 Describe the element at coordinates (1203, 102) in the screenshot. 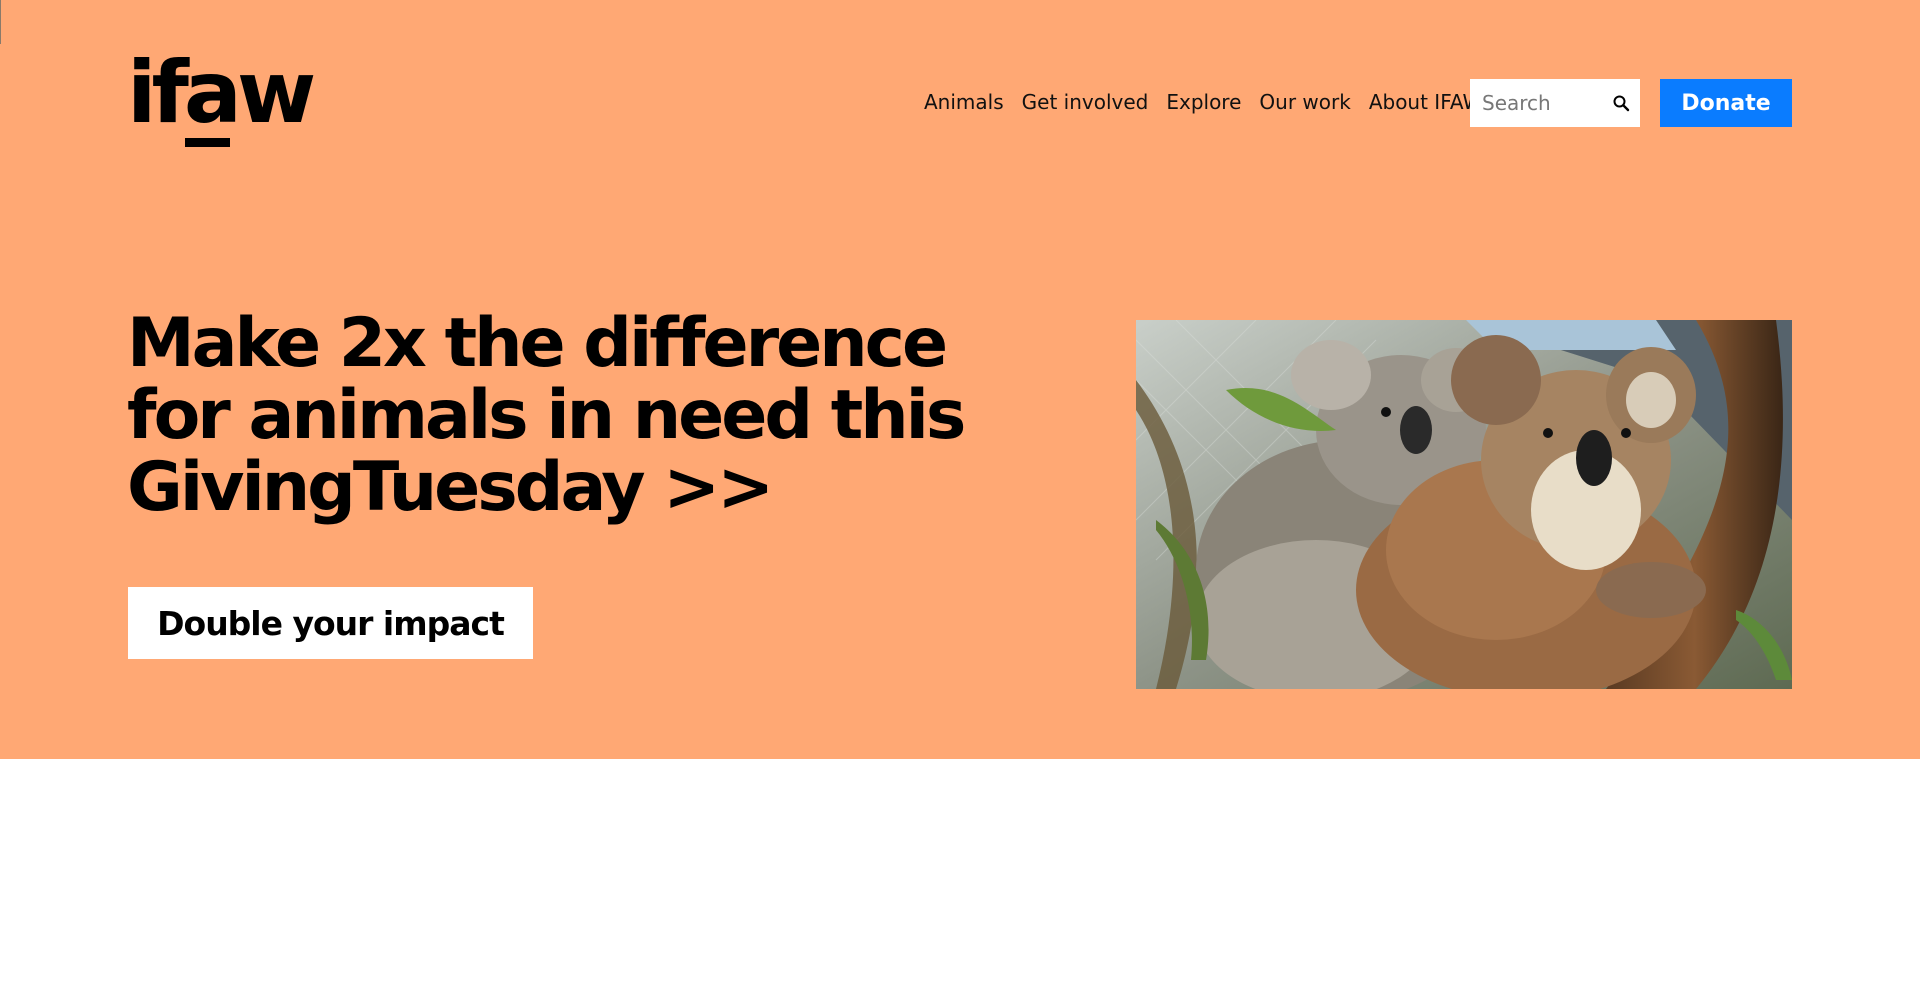

I see `nav-item-explore: Explore` at that location.